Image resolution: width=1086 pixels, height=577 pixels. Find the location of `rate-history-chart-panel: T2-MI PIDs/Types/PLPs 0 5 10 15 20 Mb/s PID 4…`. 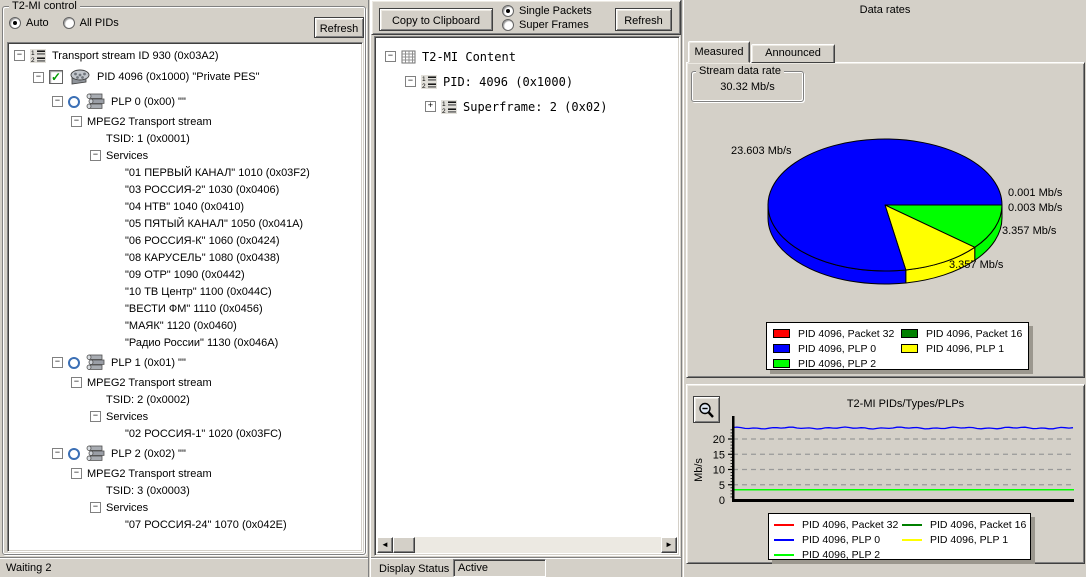

rate-history-chart-panel: T2-MI PIDs/Types/PLPs 0 5 10 15 20 Mb/s PID 4… is located at coordinates (885, 474).